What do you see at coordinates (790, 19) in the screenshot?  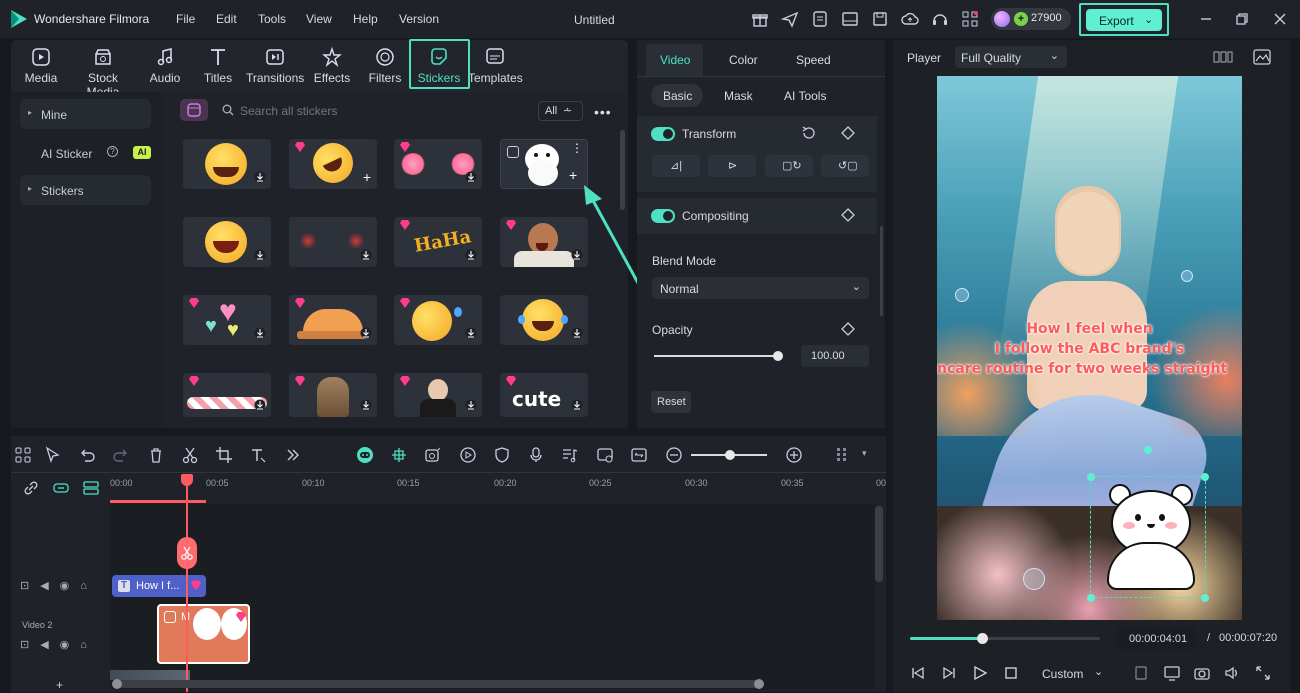 I see `send-icon` at bounding box center [790, 19].